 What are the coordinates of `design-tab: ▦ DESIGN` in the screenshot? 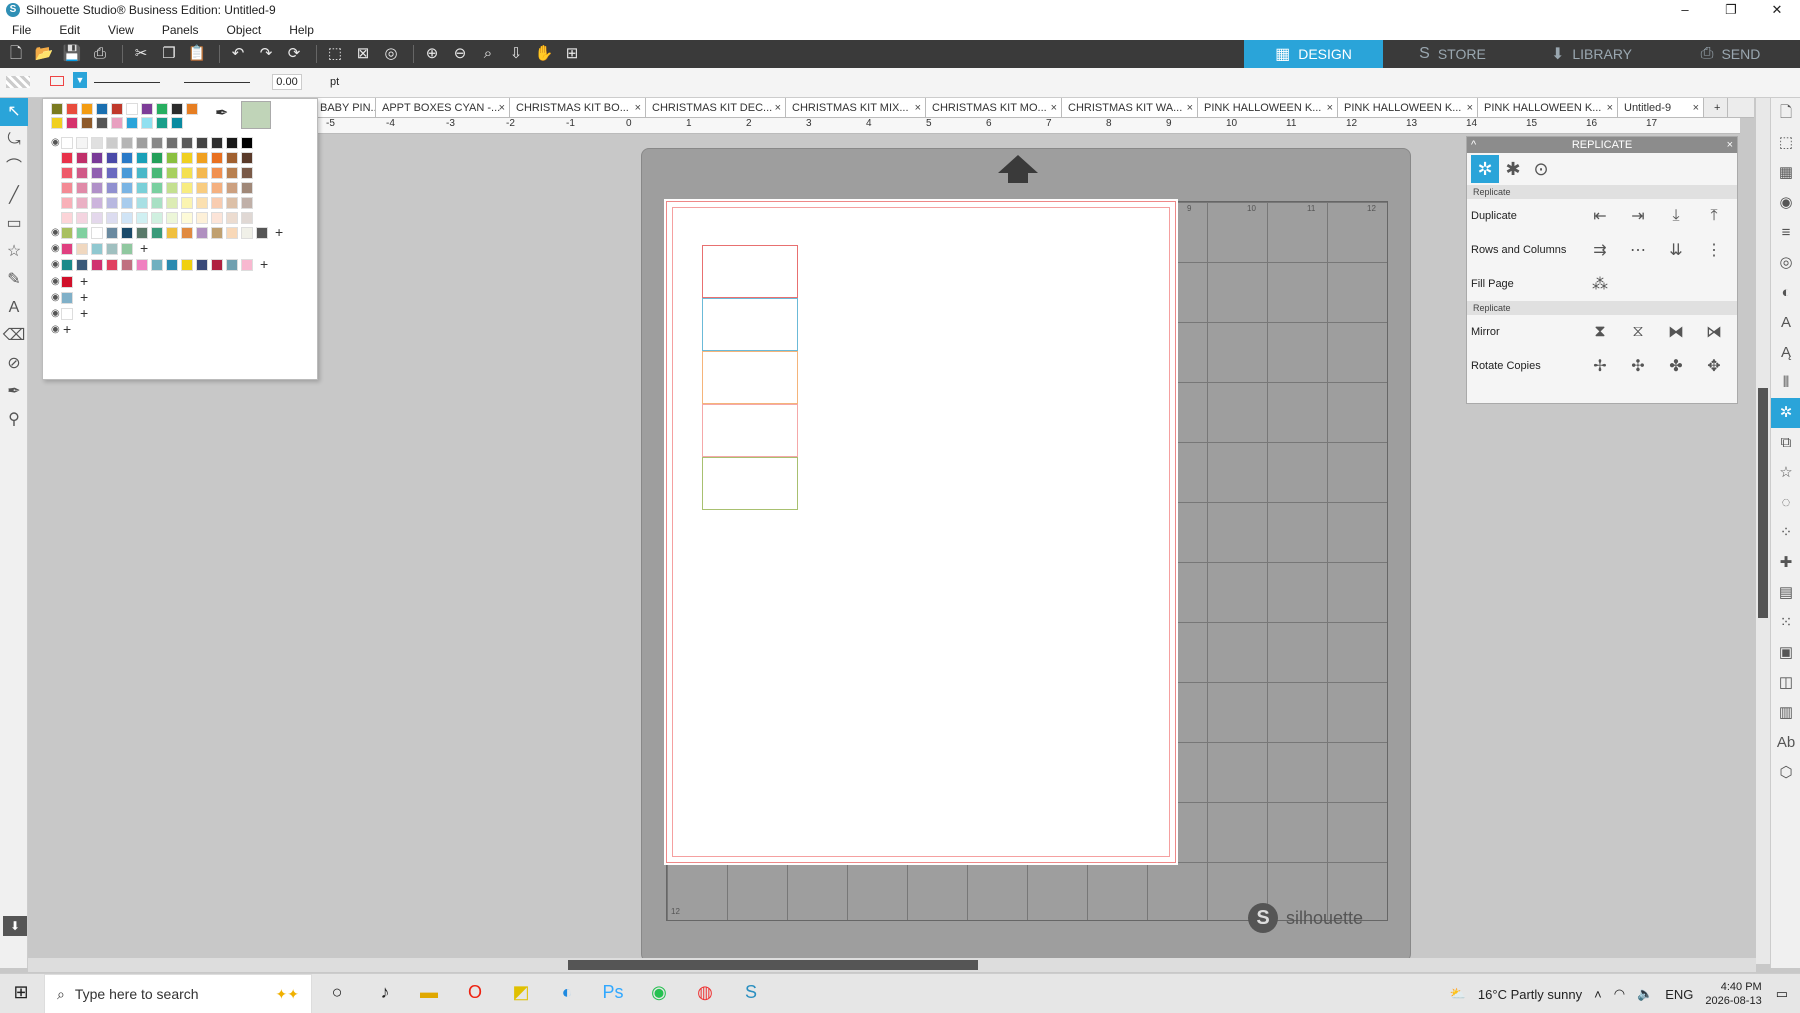 It's located at (1313, 54).